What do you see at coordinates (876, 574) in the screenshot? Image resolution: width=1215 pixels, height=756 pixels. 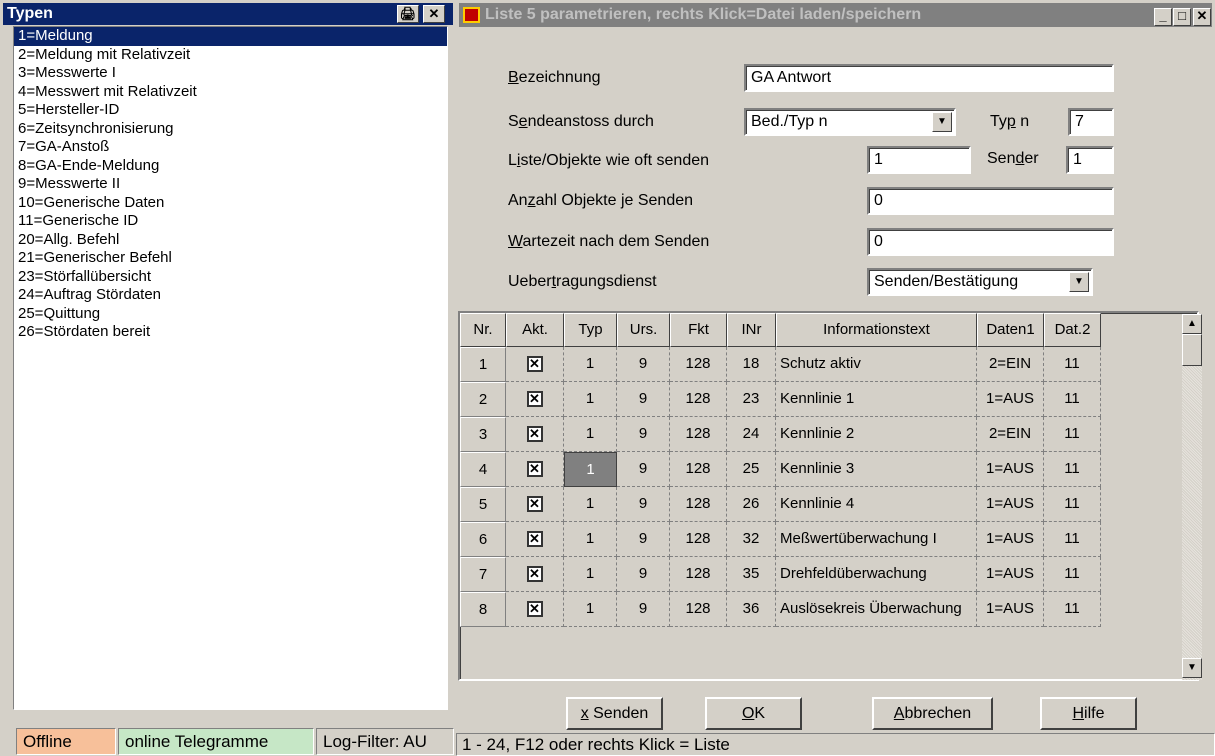 I see `grid-cell: Drehfeldüberwachung` at bounding box center [876, 574].